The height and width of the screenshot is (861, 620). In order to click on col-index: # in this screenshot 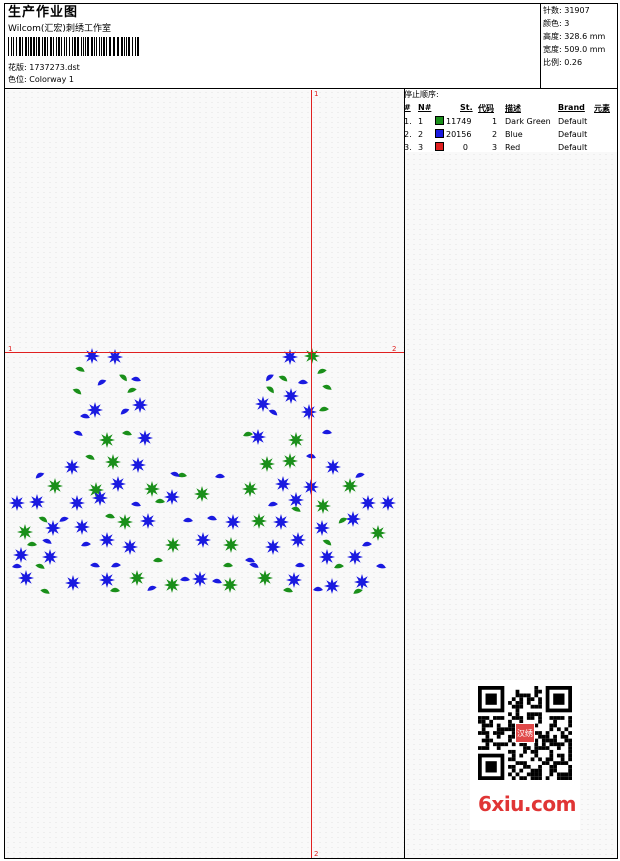, I will do `click(407, 107)`.